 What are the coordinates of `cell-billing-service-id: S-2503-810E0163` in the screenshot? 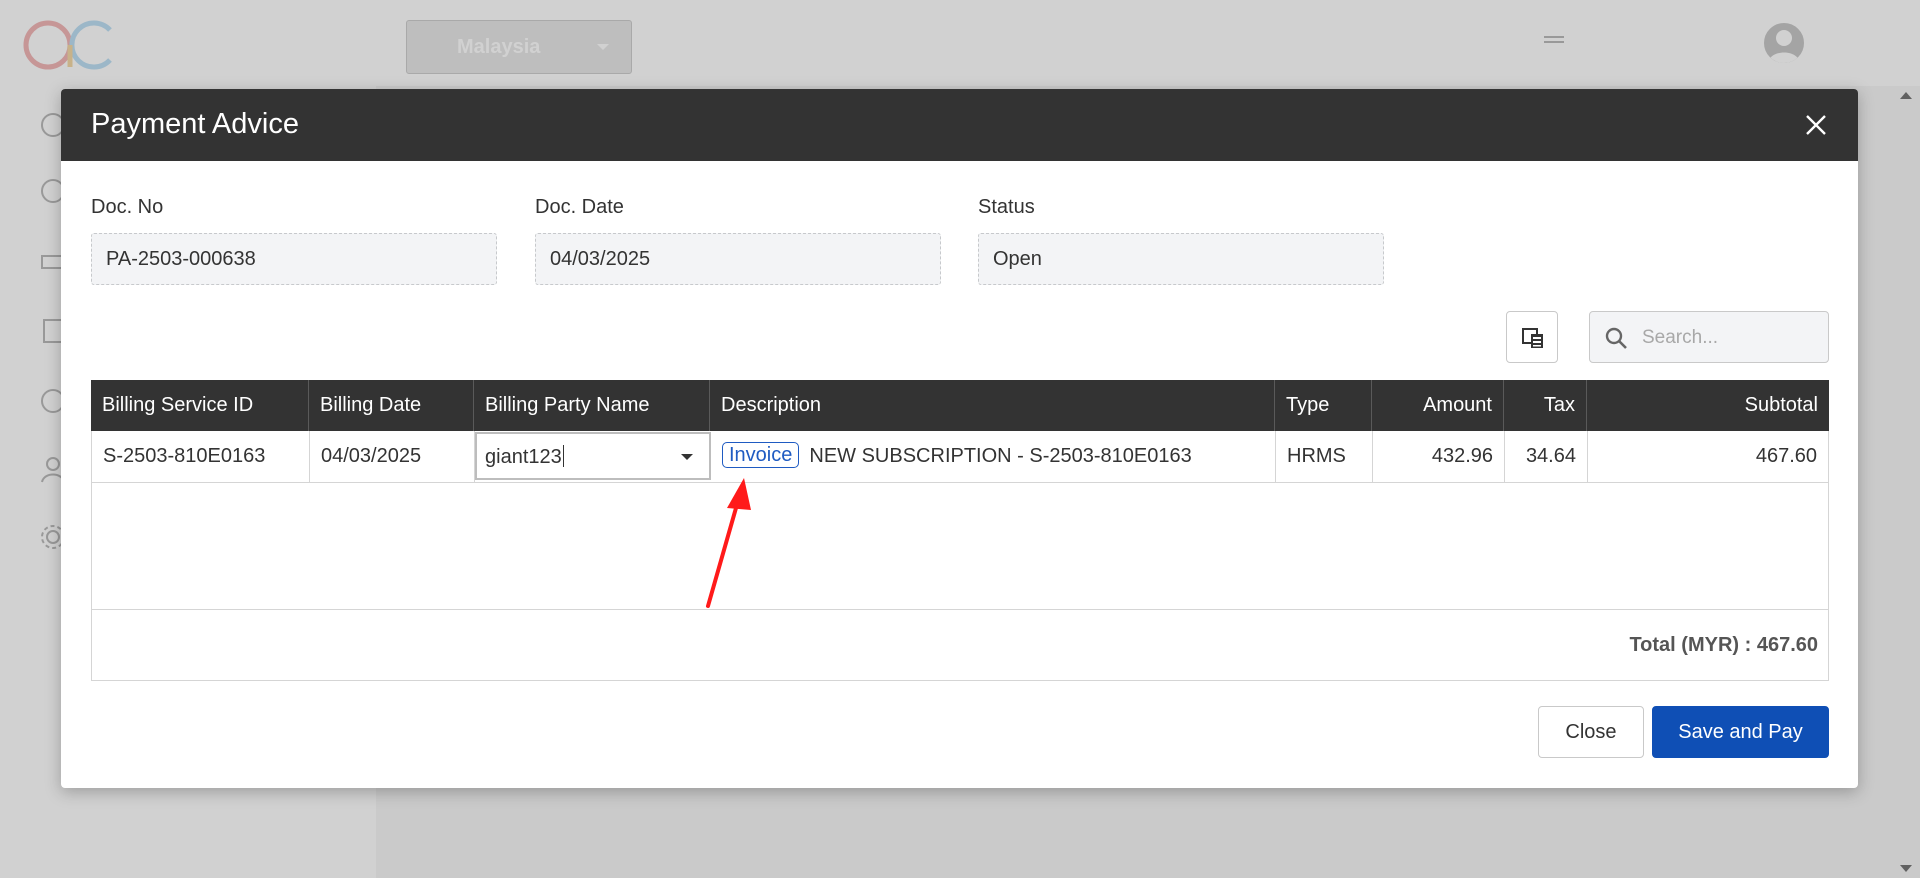 It's located at (201, 456).